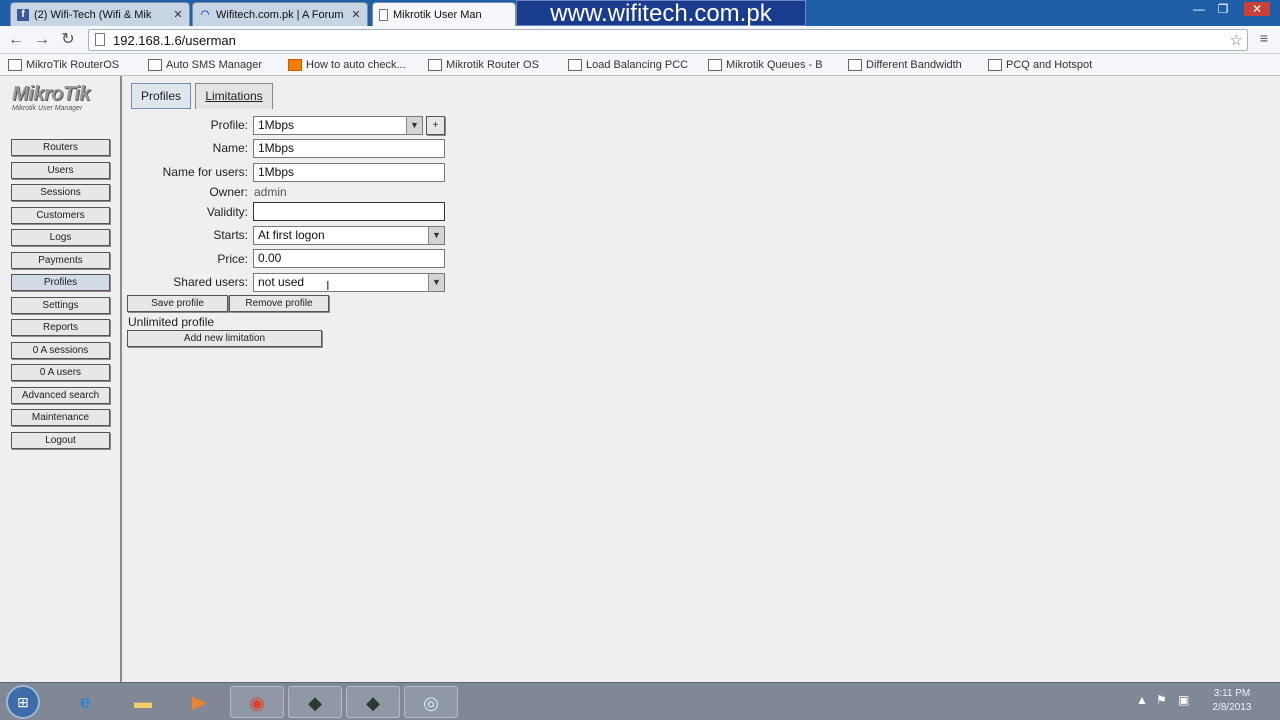  I want to click on mikrotik-logo: MikroTik Mikrotik User Manager, so click(60, 101).